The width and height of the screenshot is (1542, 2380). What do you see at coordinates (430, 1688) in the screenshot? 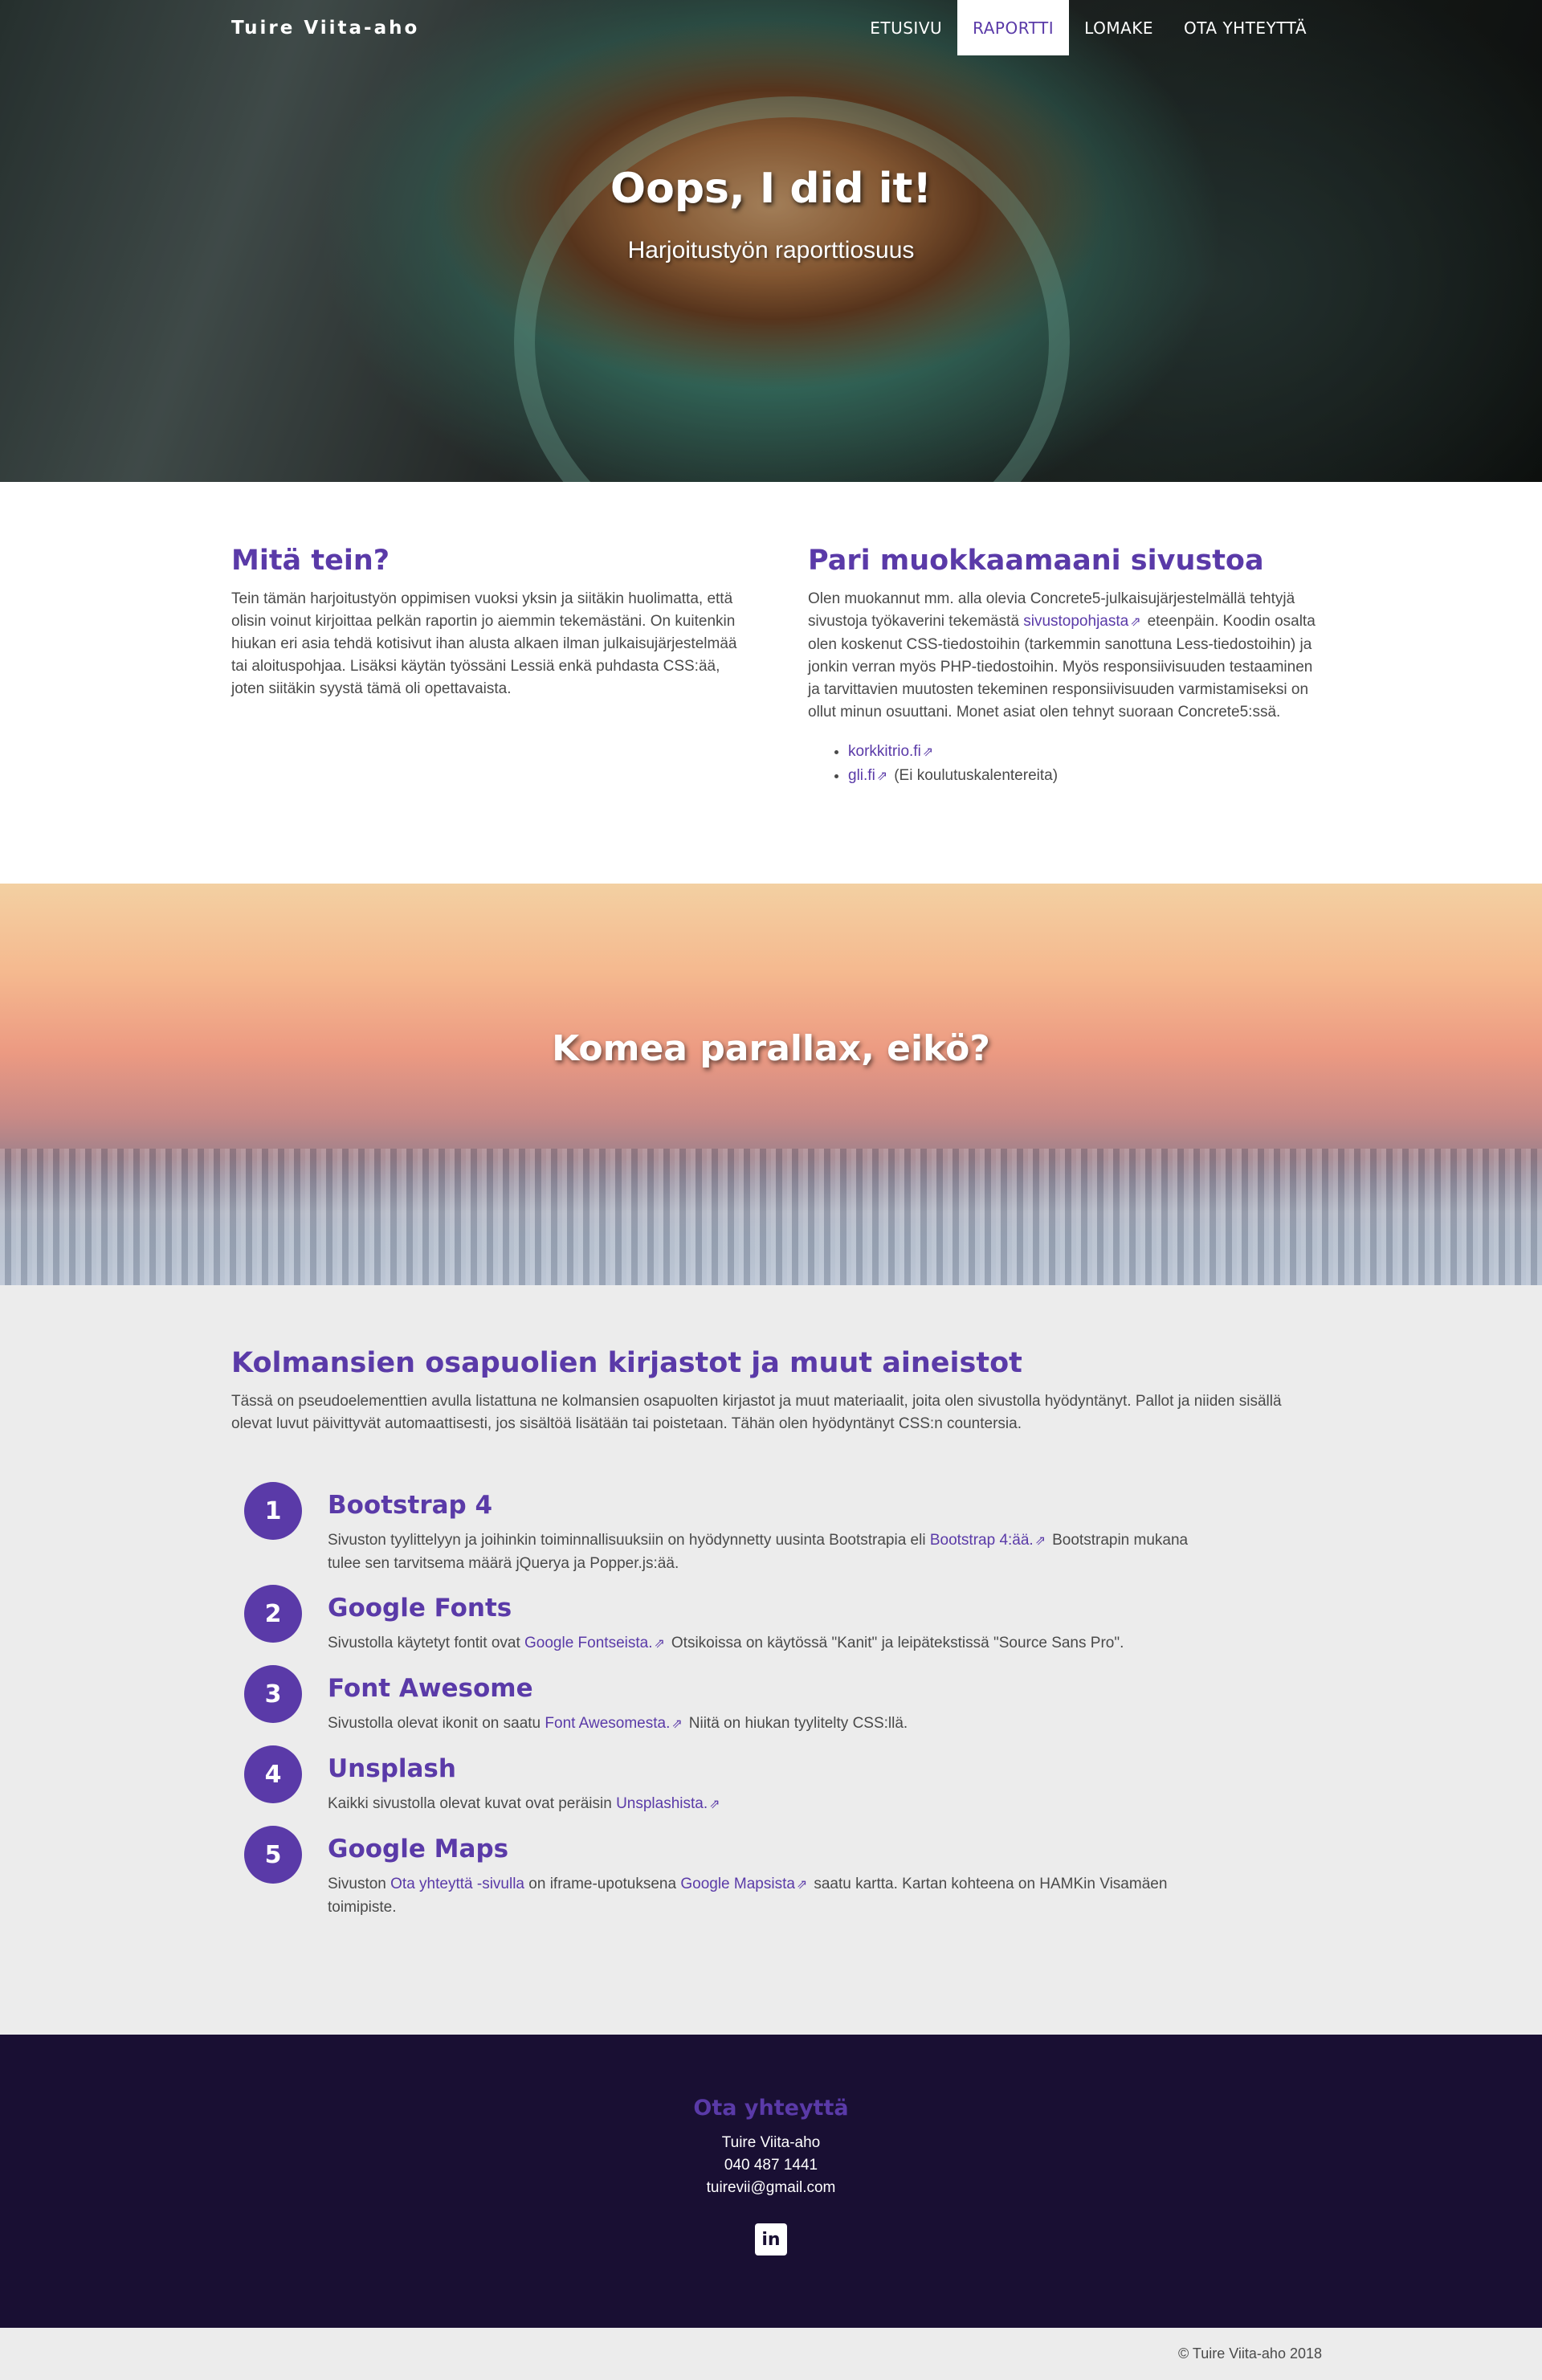
I see `step-title: Font Awesome` at bounding box center [430, 1688].